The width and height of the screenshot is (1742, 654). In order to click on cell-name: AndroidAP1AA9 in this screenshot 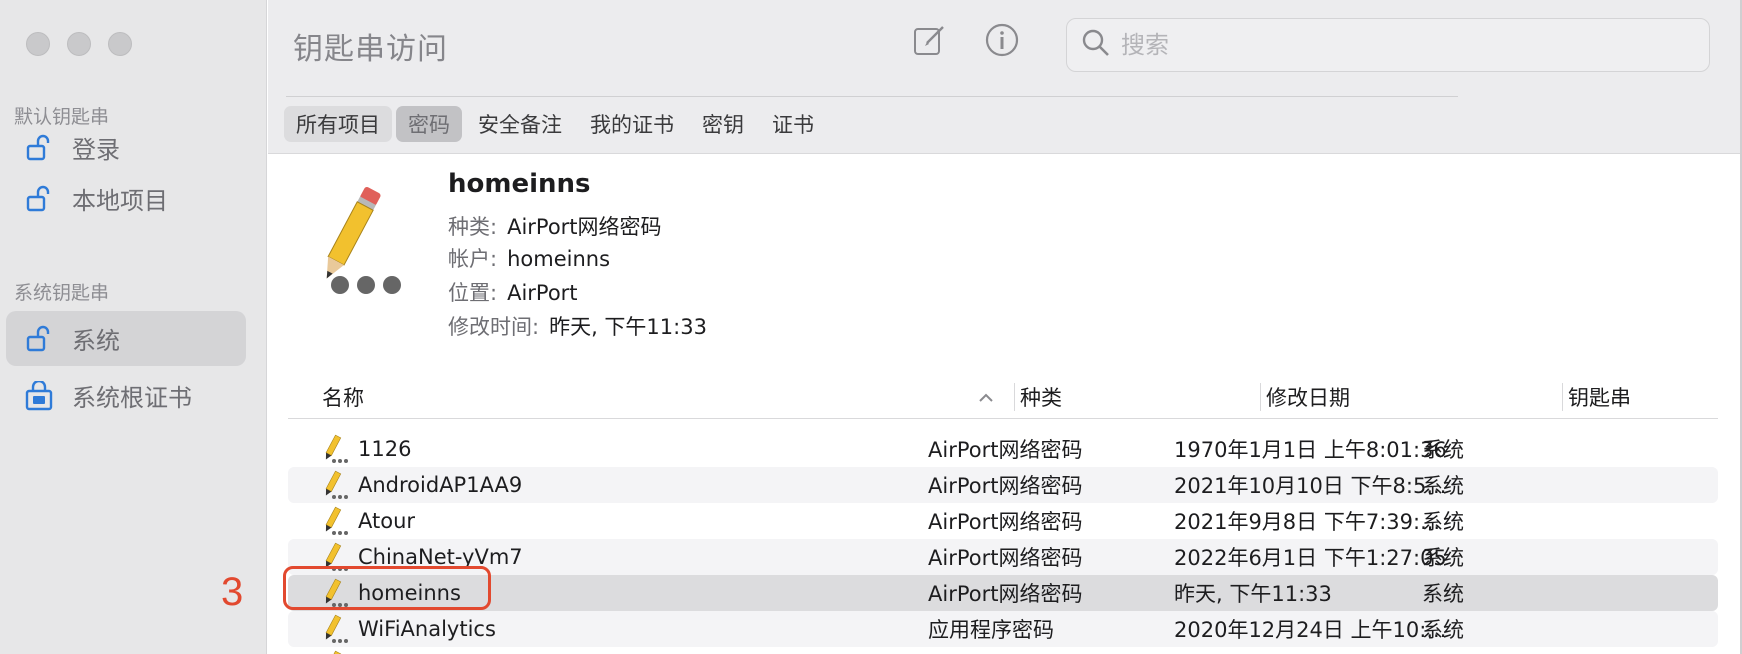, I will do `click(440, 485)`.